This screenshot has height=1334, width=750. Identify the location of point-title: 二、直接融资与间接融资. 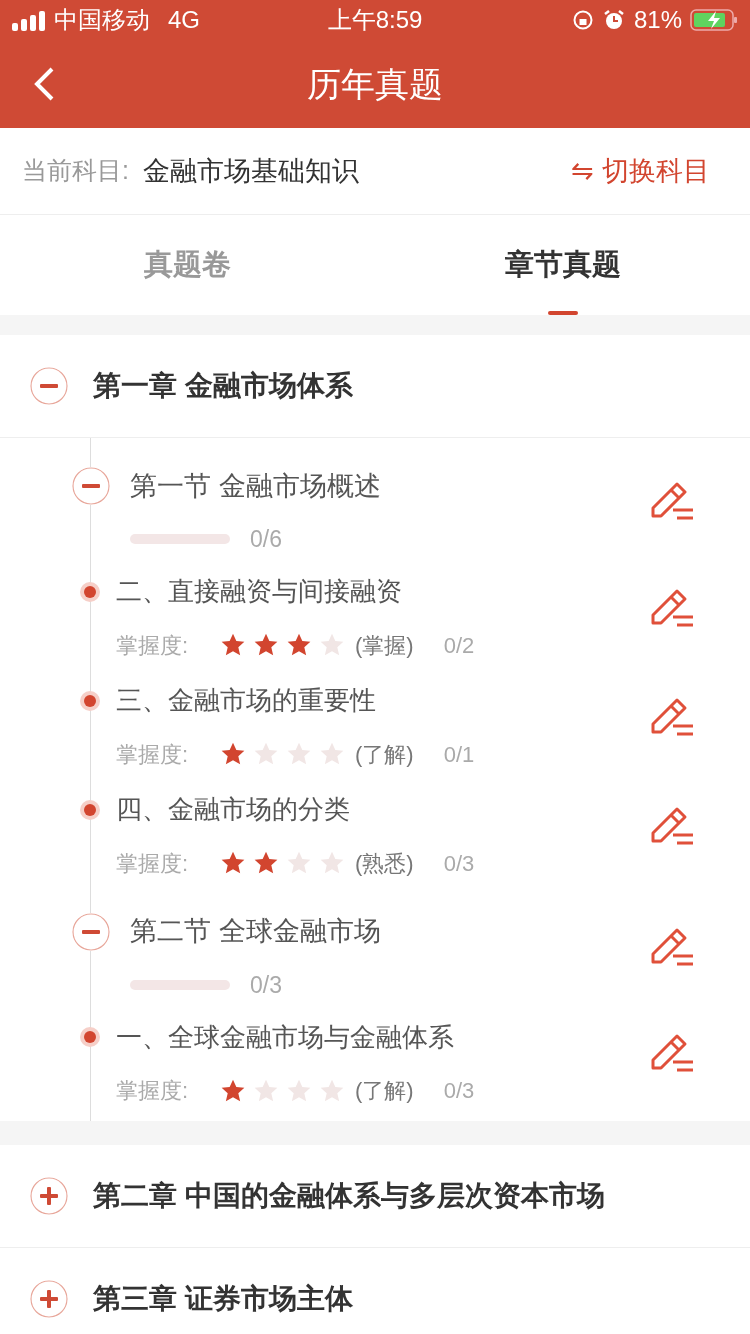
(259, 591).